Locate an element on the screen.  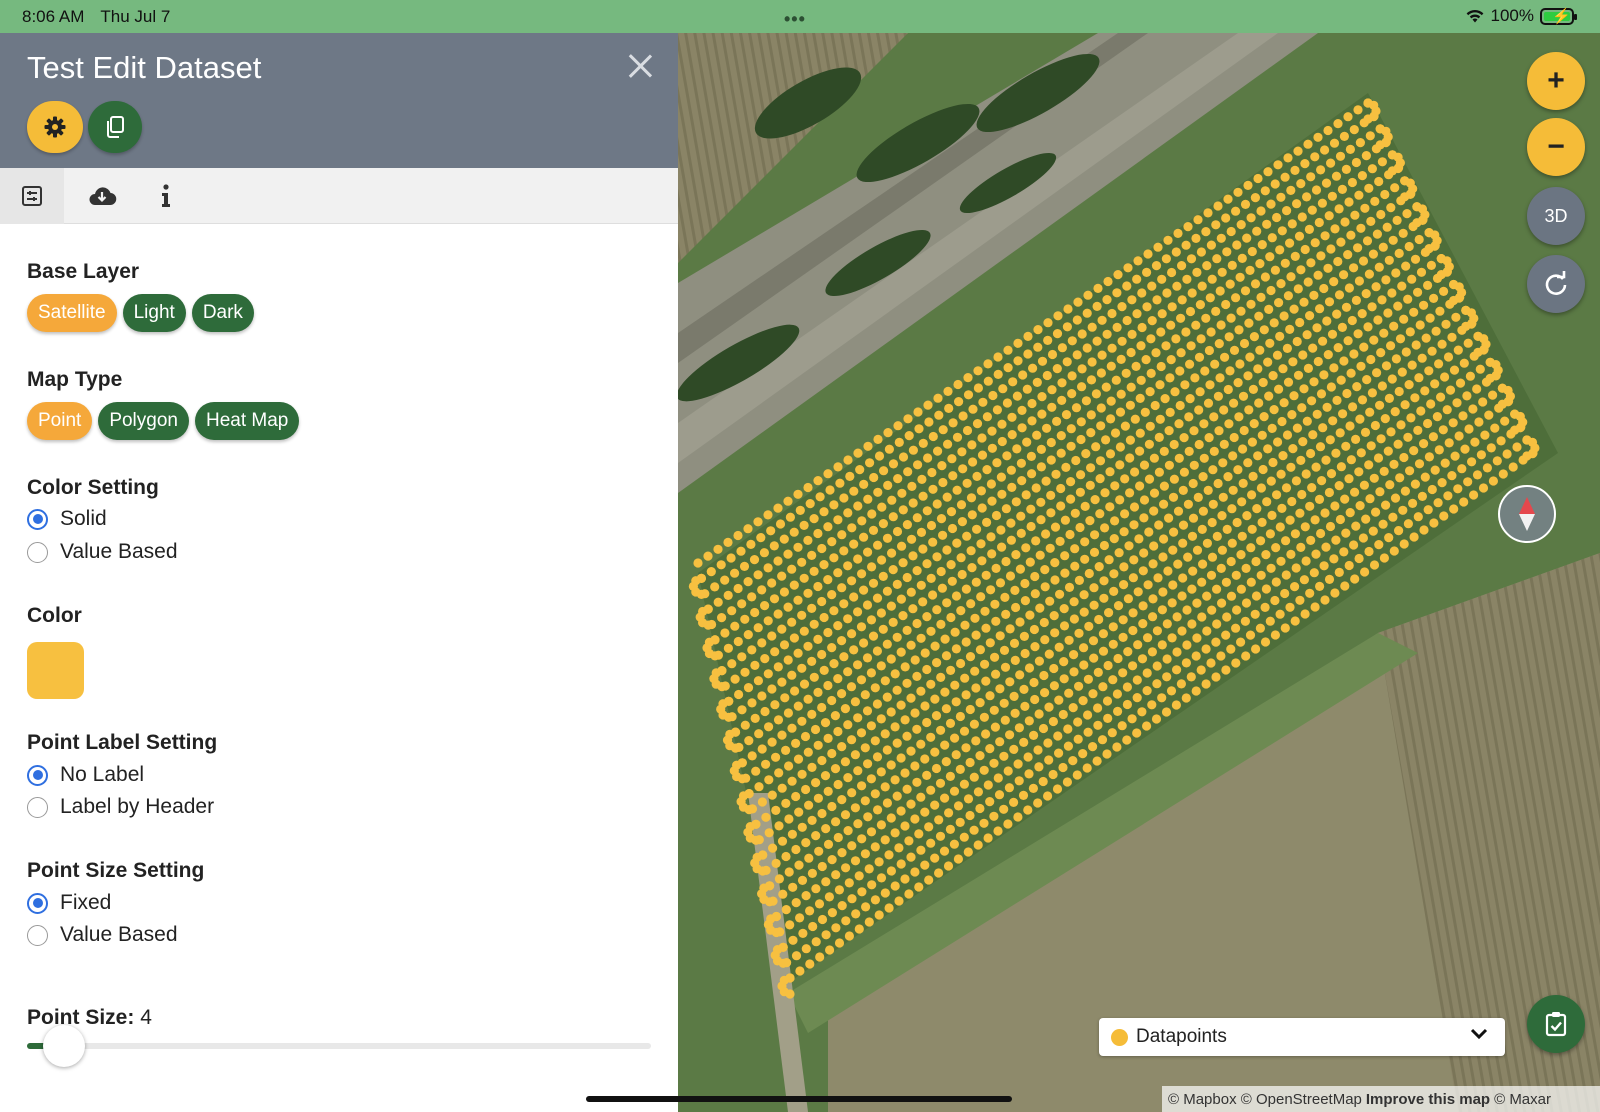
map-type-polygon: Polygon is located at coordinates (143, 421).